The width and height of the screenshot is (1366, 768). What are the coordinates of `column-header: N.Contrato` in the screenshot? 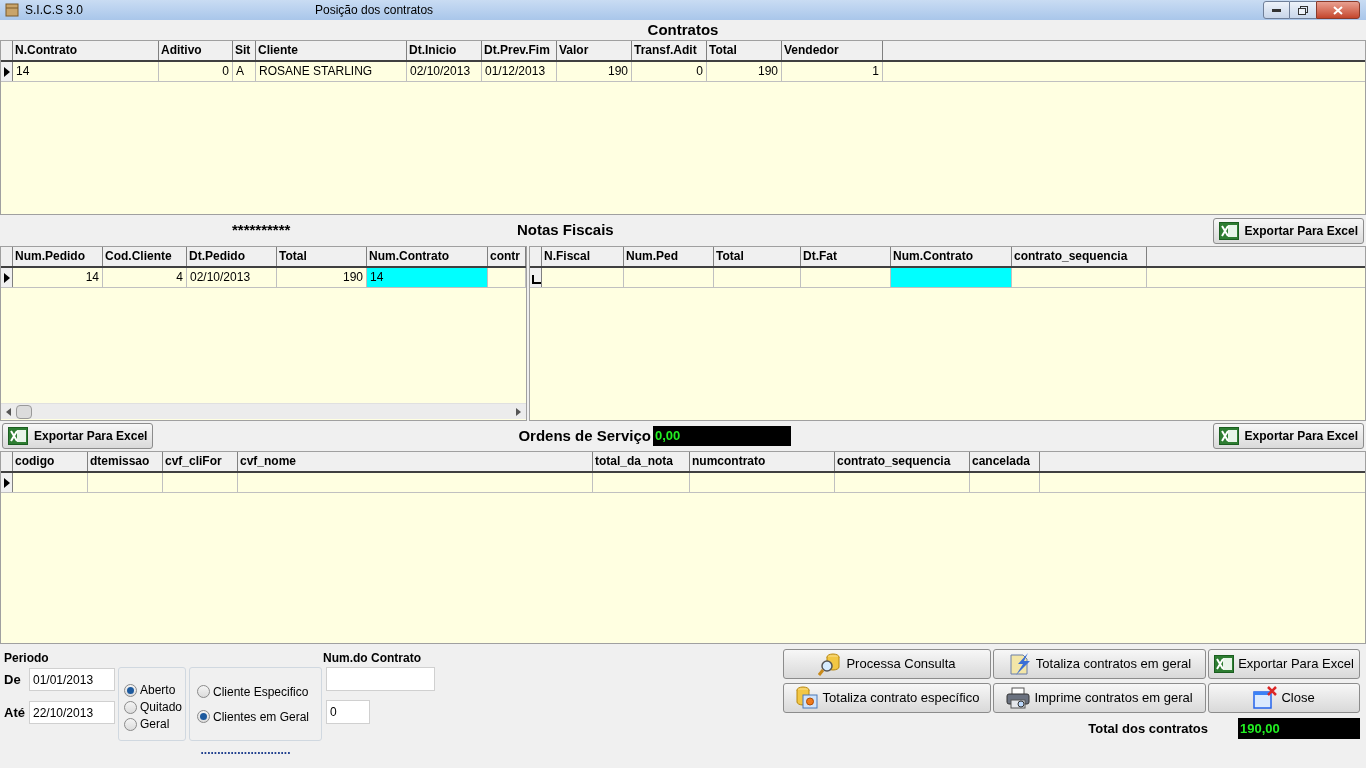 It's located at (86, 50).